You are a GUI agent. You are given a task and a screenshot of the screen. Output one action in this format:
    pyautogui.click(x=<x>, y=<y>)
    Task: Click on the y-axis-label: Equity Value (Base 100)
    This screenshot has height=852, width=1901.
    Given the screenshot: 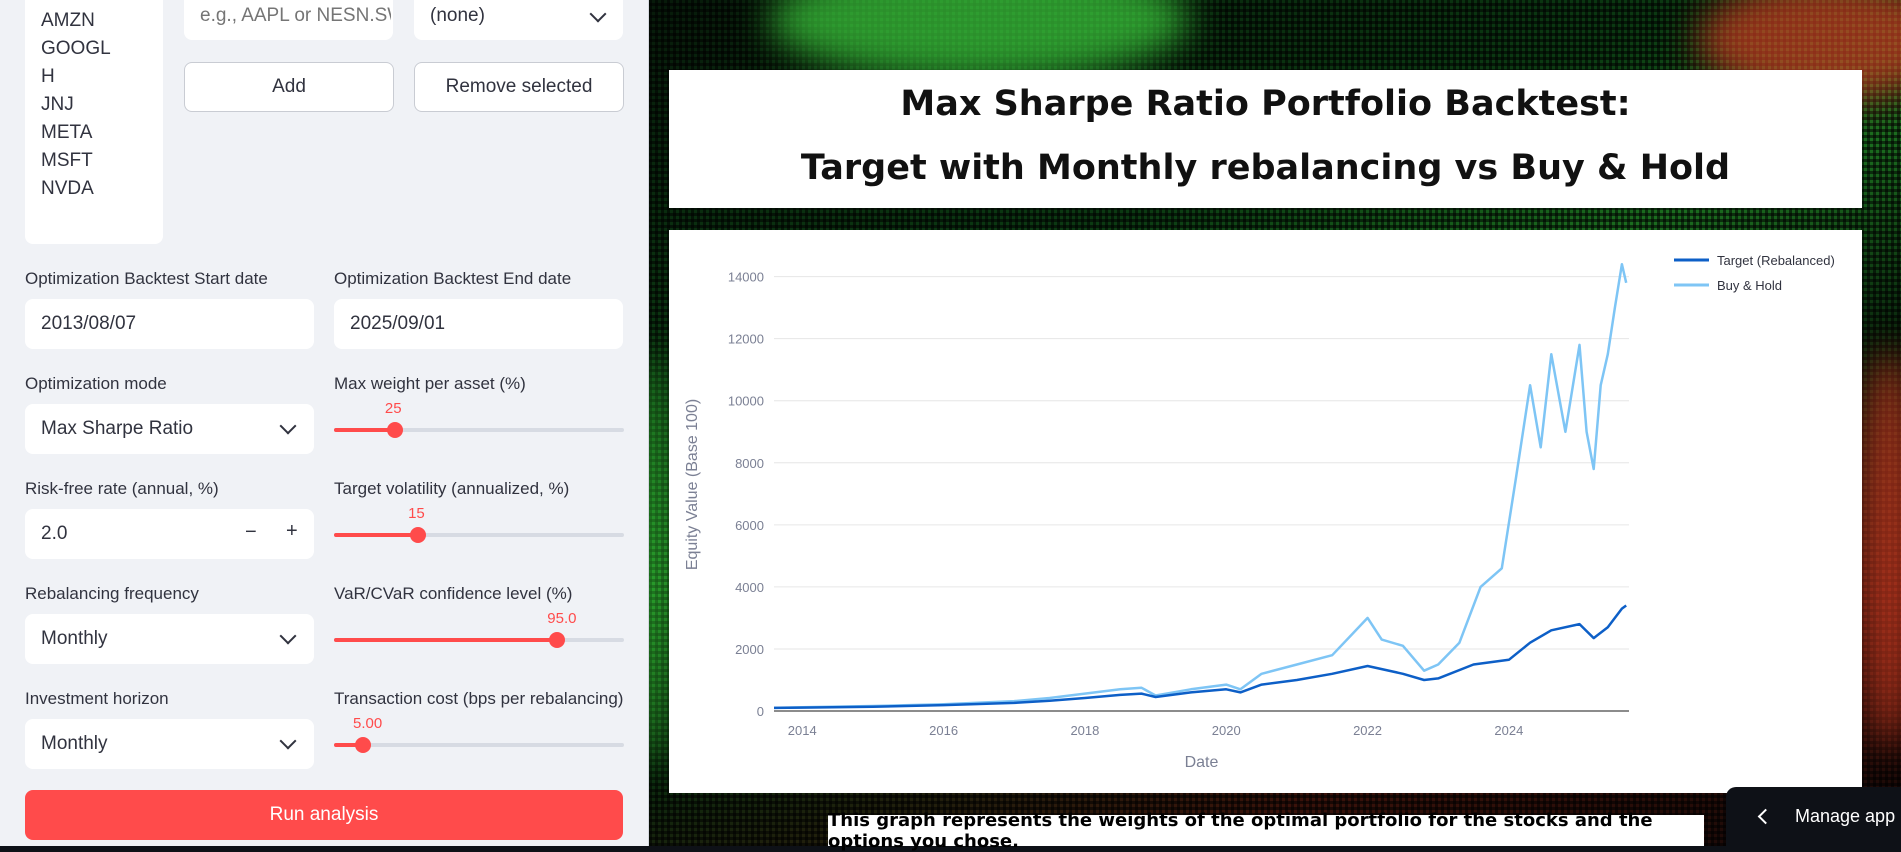 What is the action you would take?
    pyautogui.click(x=692, y=484)
    